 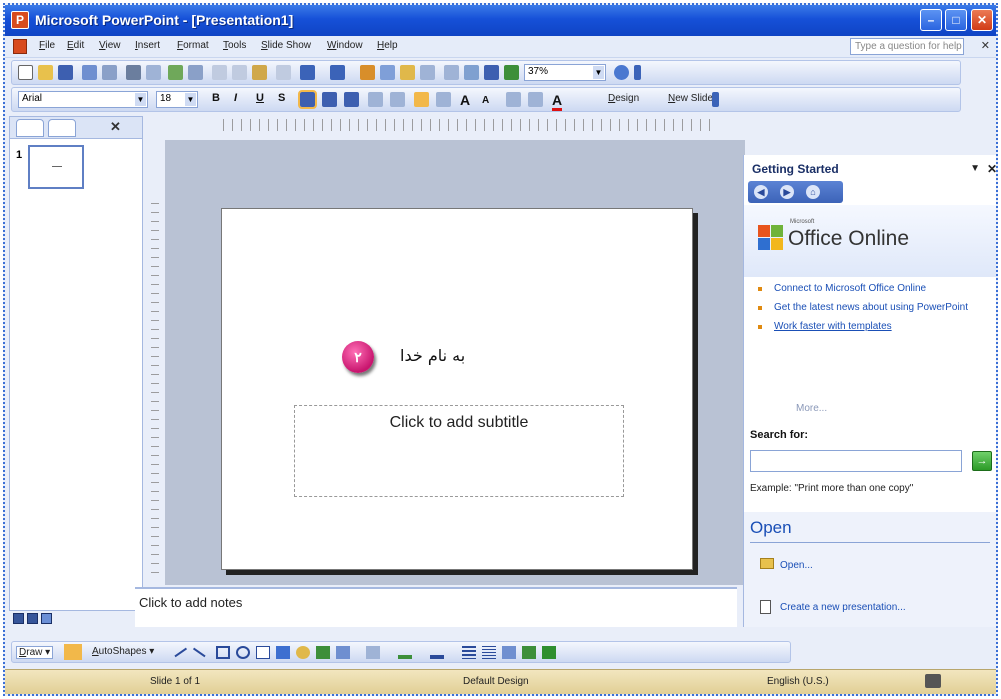 What do you see at coordinates (123, 651) in the screenshot?
I see `autoshapes-button: AutoShapes ▾` at bounding box center [123, 651].